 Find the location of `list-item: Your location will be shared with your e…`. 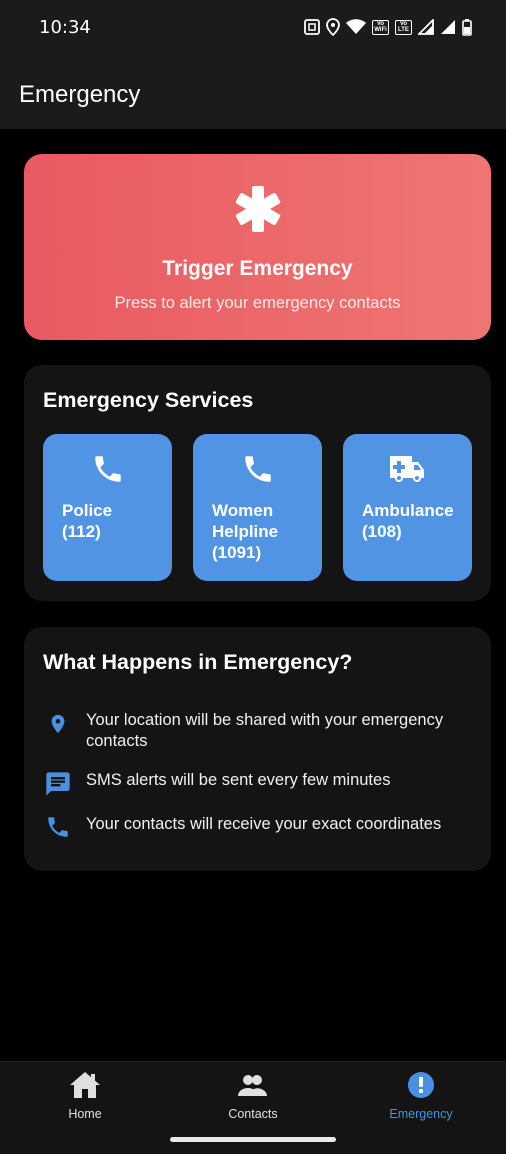

list-item: Your location will be shared with your e… is located at coordinates (258, 731).